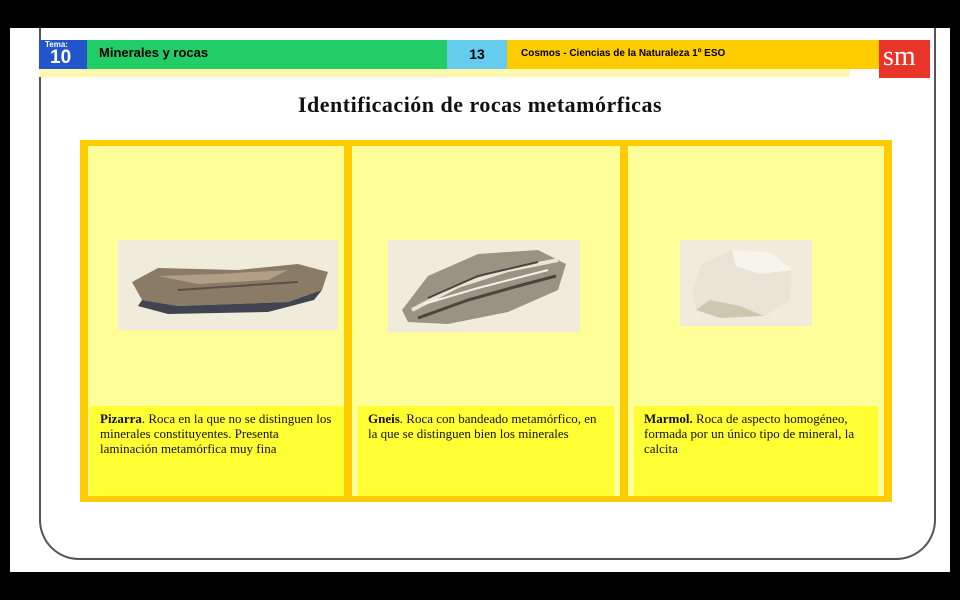 Image resolution: width=960 pixels, height=600 pixels. What do you see at coordinates (668, 418) in the screenshot?
I see `rock-name: Marmol.` at bounding box center [668, 418].